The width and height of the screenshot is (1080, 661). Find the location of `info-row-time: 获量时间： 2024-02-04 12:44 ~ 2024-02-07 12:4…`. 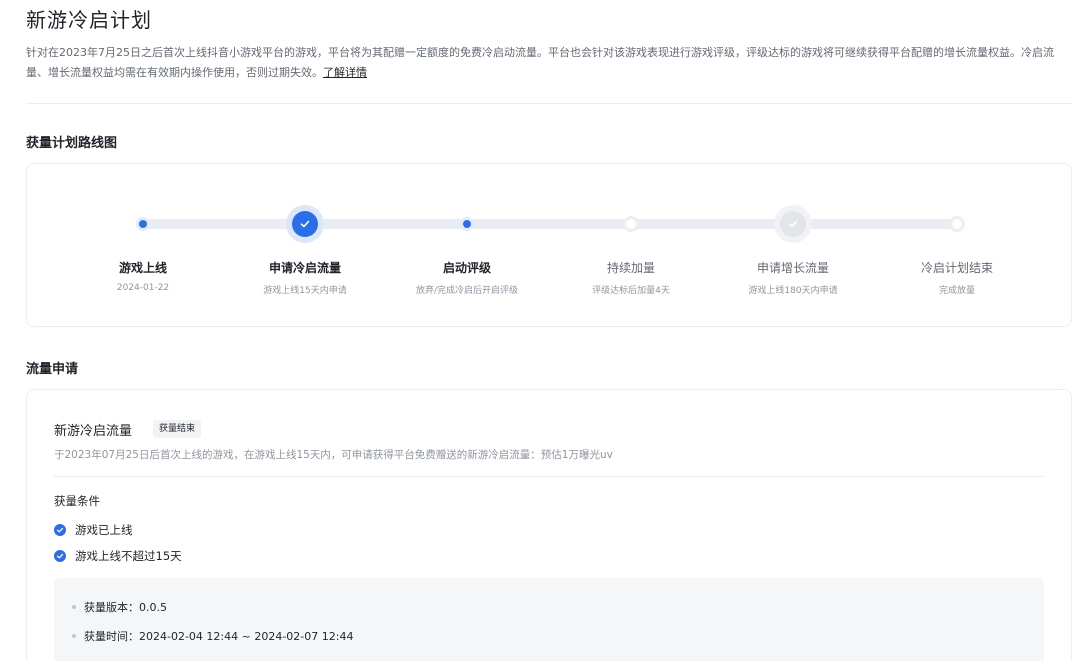

info-row-time: 获量时间： 2024-02-04 12:44 ~ 2024-02-07 12:4… is located at coordinates (212, 636).